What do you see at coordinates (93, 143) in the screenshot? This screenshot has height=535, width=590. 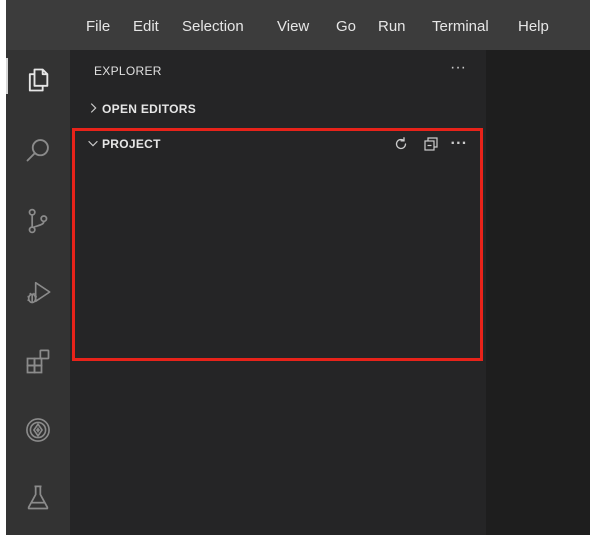 I see `chevron-down-icon` at bounding box center [93, 143].